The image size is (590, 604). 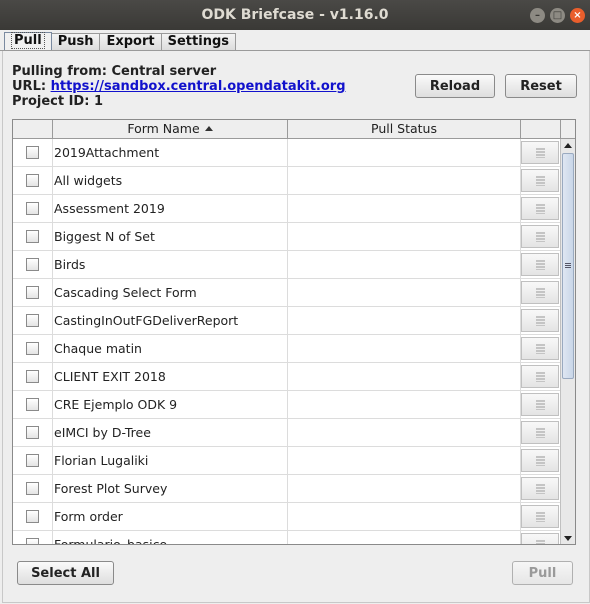 I want to click on form-name-cell: All widgets, so click(x=171, y=180).